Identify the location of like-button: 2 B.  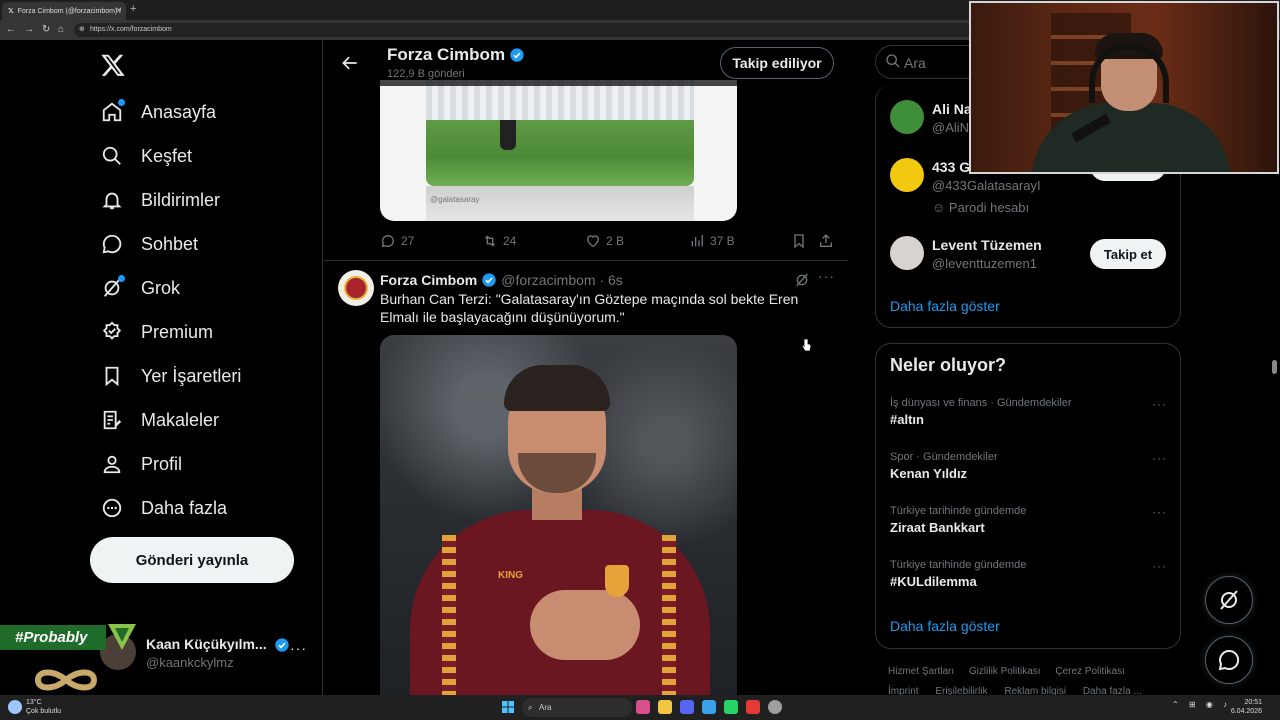
(604, 241).